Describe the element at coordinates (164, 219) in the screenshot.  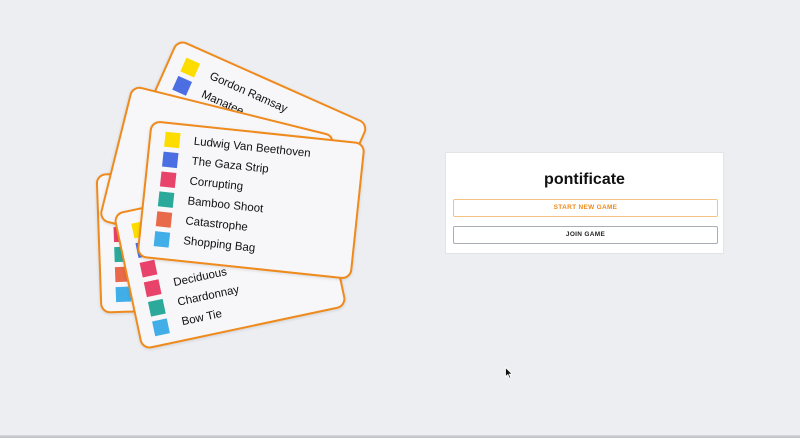
I see `orange-swatch` at that location.